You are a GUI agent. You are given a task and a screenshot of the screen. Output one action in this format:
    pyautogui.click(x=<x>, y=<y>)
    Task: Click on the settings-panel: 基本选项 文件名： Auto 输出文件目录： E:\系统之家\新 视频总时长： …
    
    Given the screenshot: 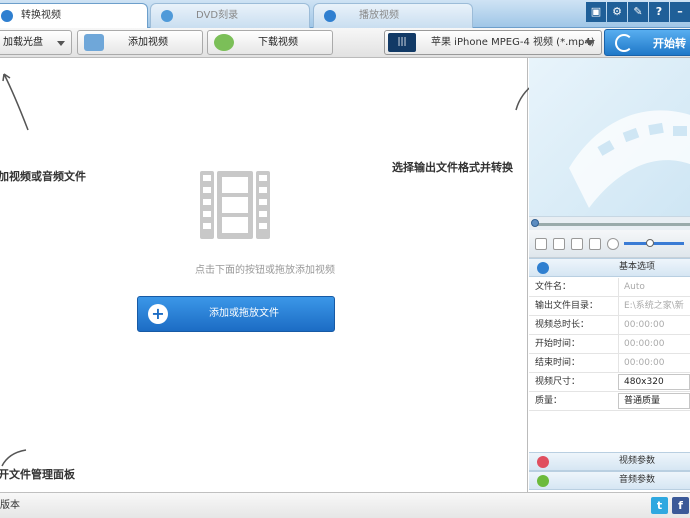 What is the action you would take?
    pyautogui.click(x=609, y=375)
    